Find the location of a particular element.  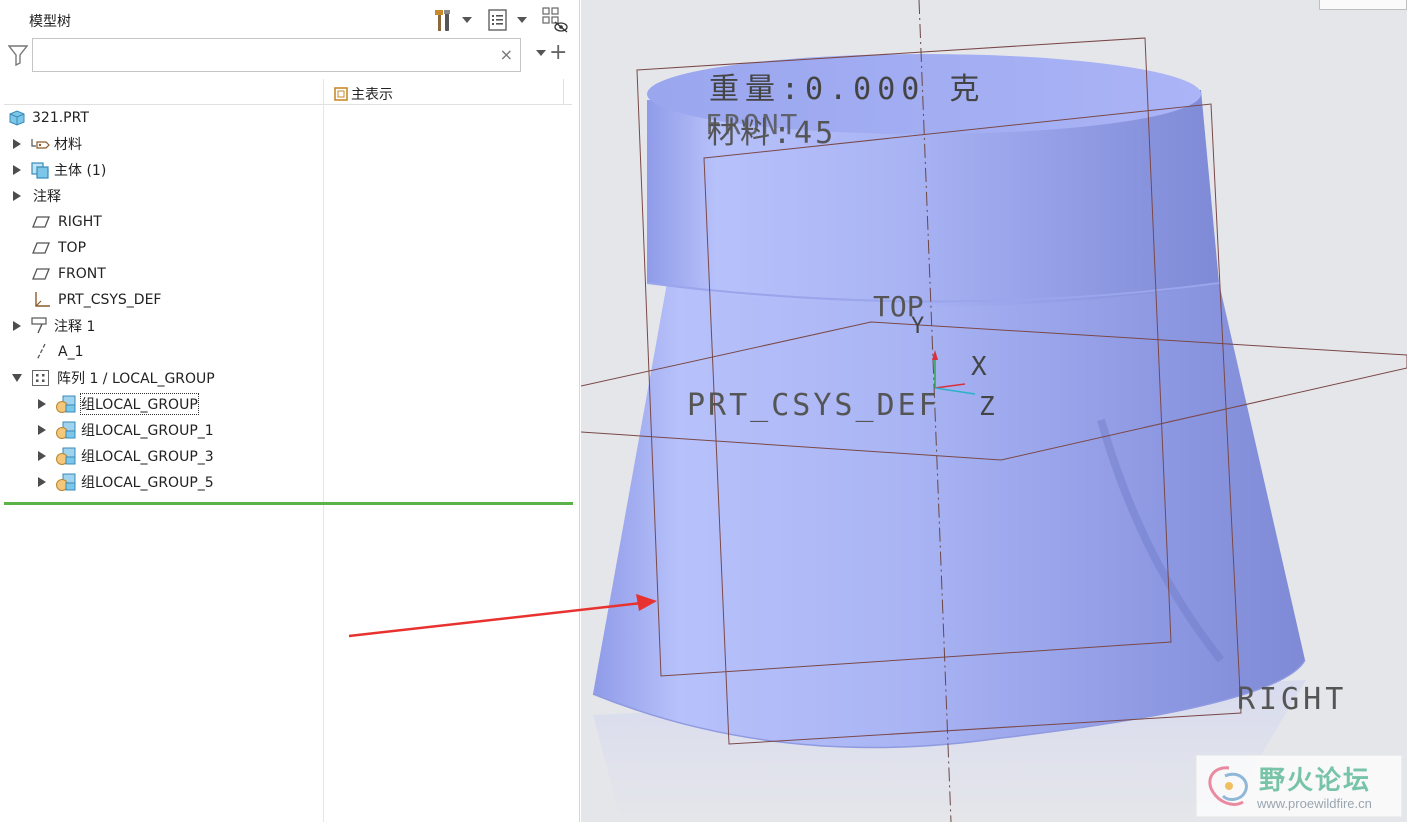

part-icon is located at coordinates (17, 118).